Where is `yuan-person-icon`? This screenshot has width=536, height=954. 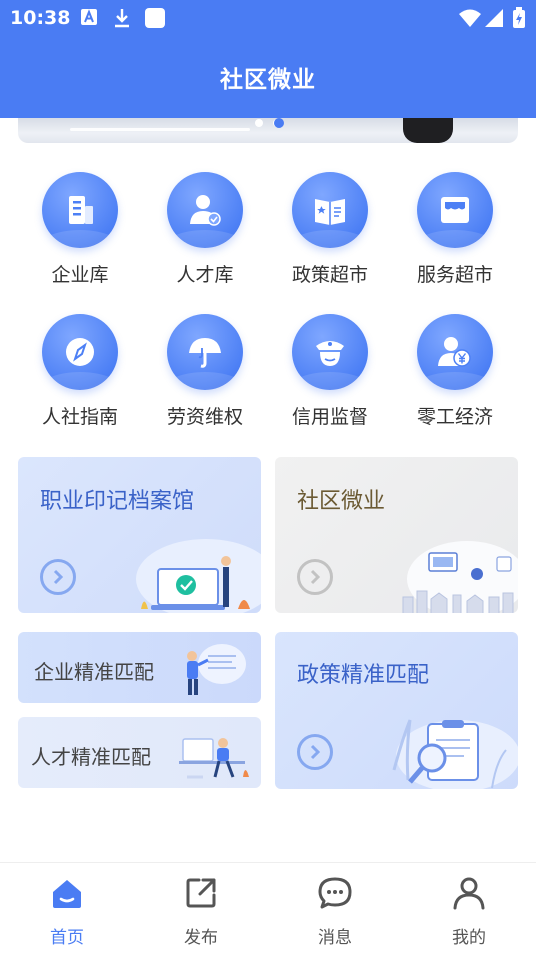
yuan-person-icon is located at coordinates (455, 352).